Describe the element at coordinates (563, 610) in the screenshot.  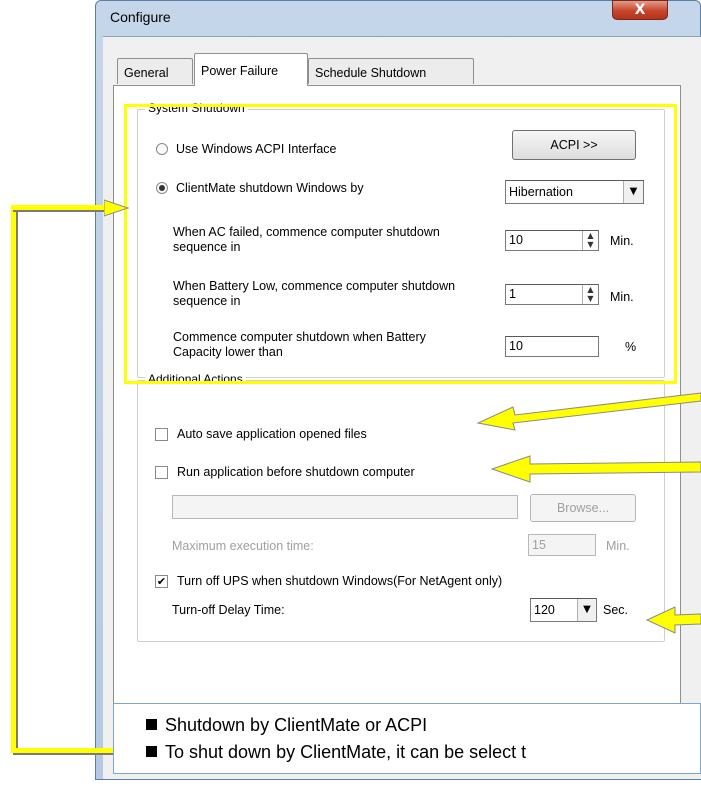
I see `delay-time-select: 120 ▼` at that location.